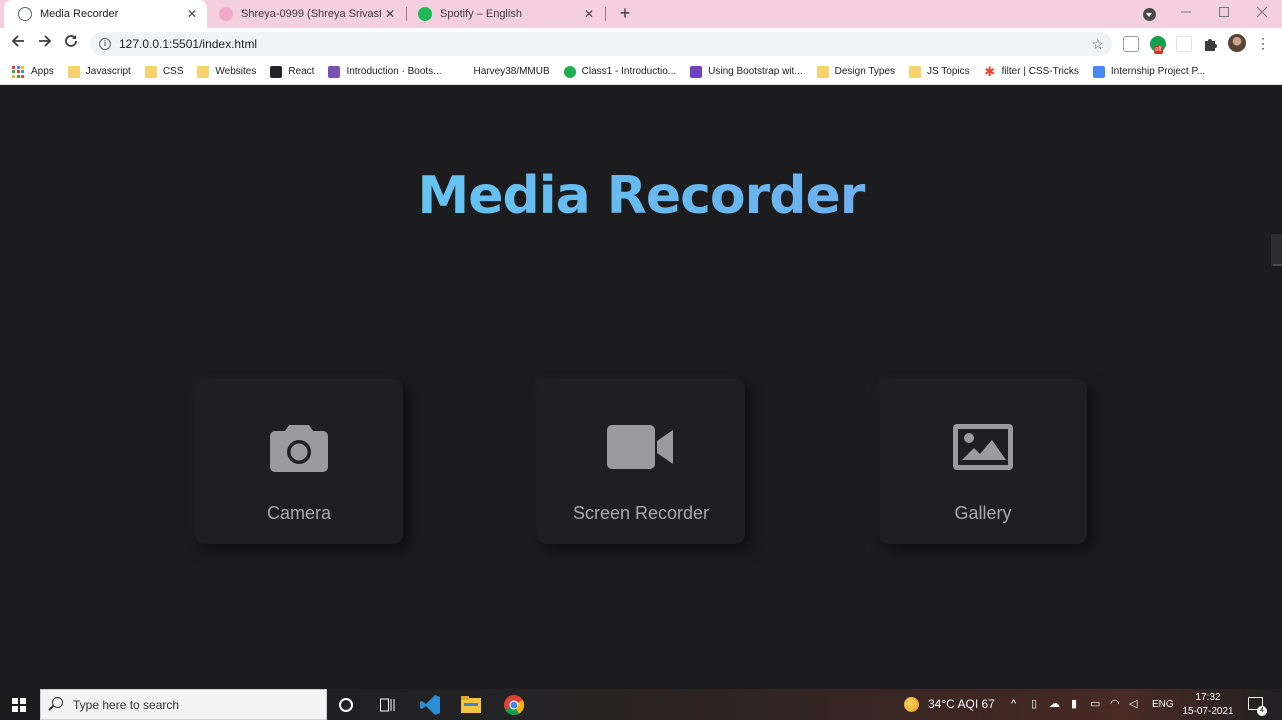 The height and width of the screenshot is (720, 1282). I want to click on notification-count: 4, so click(1262, 711).